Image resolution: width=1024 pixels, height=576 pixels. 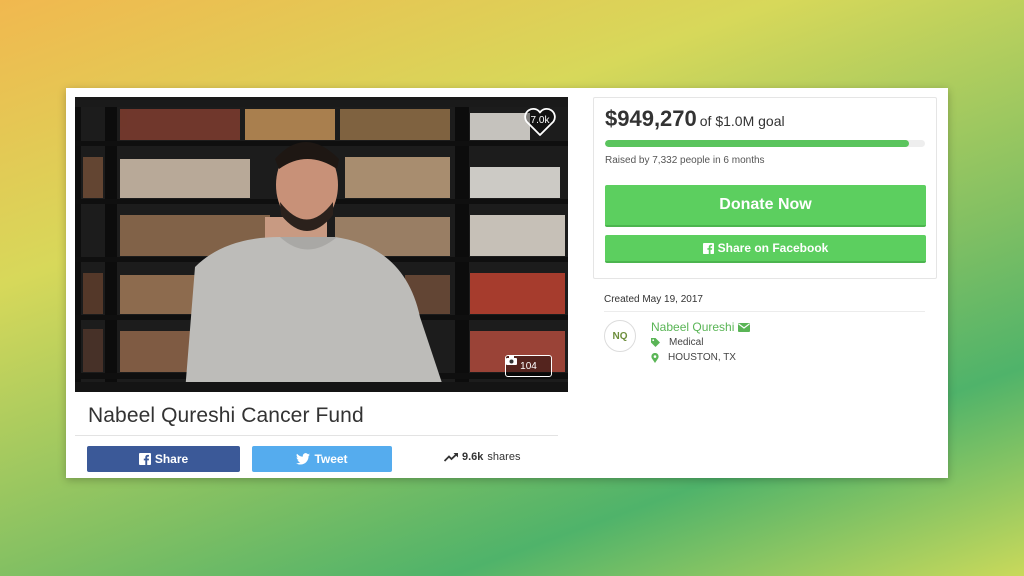 What do you see at coordinates (686, 342) in the screenshot?
I see `category: Medical` at bounding box center [686, 342].